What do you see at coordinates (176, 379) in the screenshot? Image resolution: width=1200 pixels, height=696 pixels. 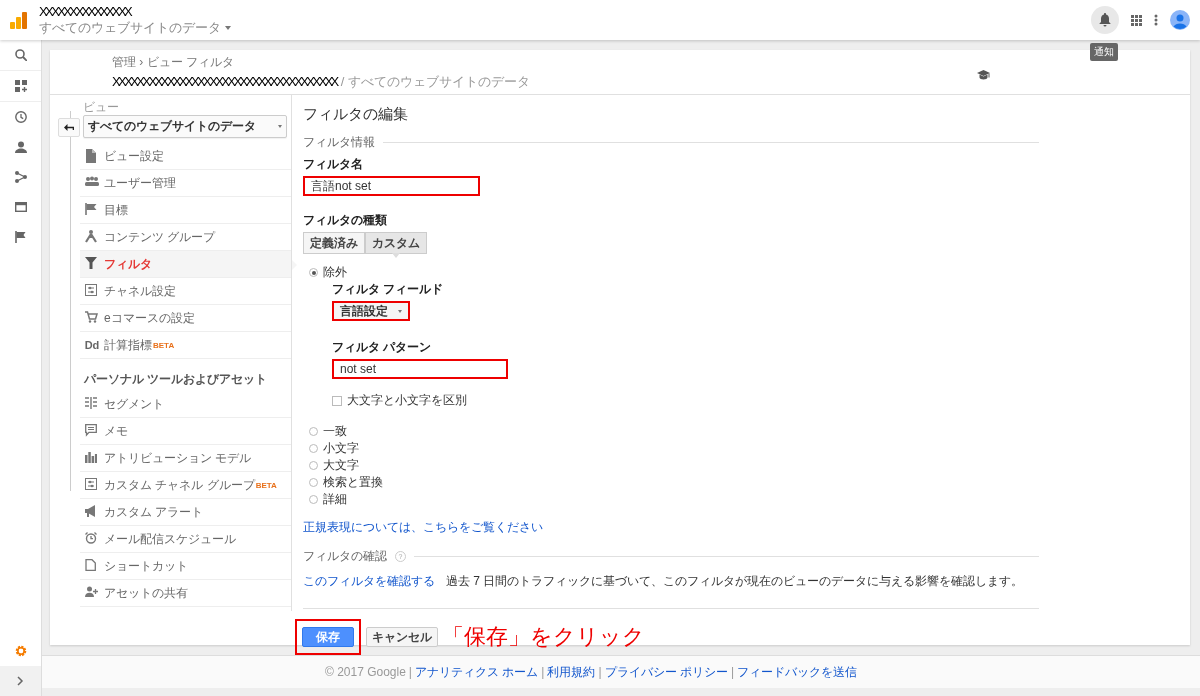 I see `section-title: パーソナル ツールおよびアセット` at bounding box center [176, 379].